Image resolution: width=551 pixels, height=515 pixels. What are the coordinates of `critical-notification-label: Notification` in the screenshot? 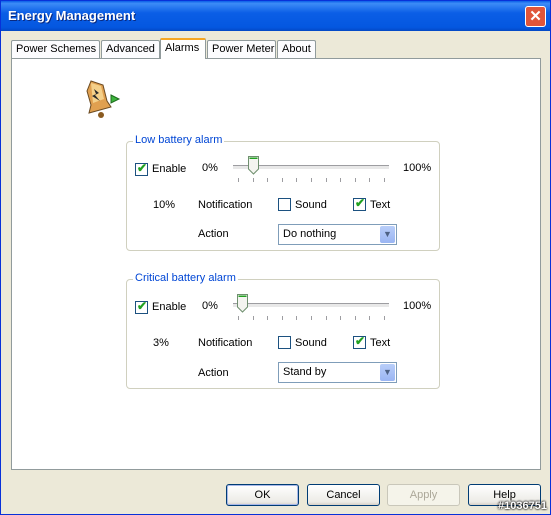 It's located at (225, 343).